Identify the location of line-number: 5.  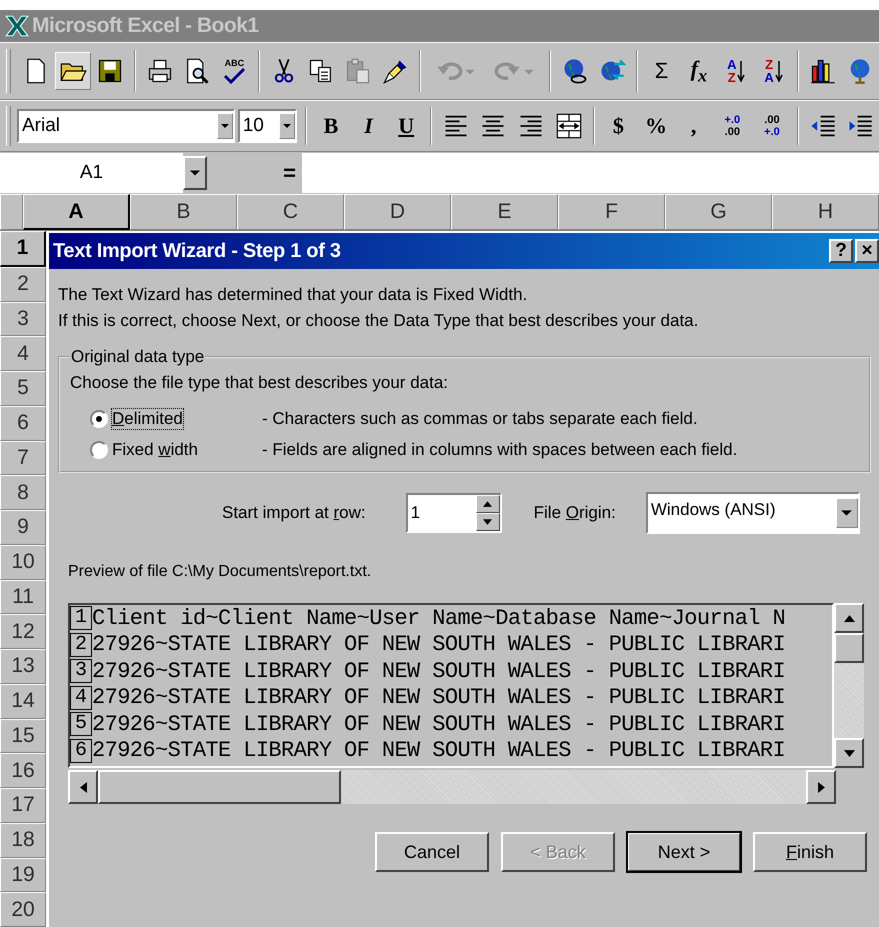
(81, 724).